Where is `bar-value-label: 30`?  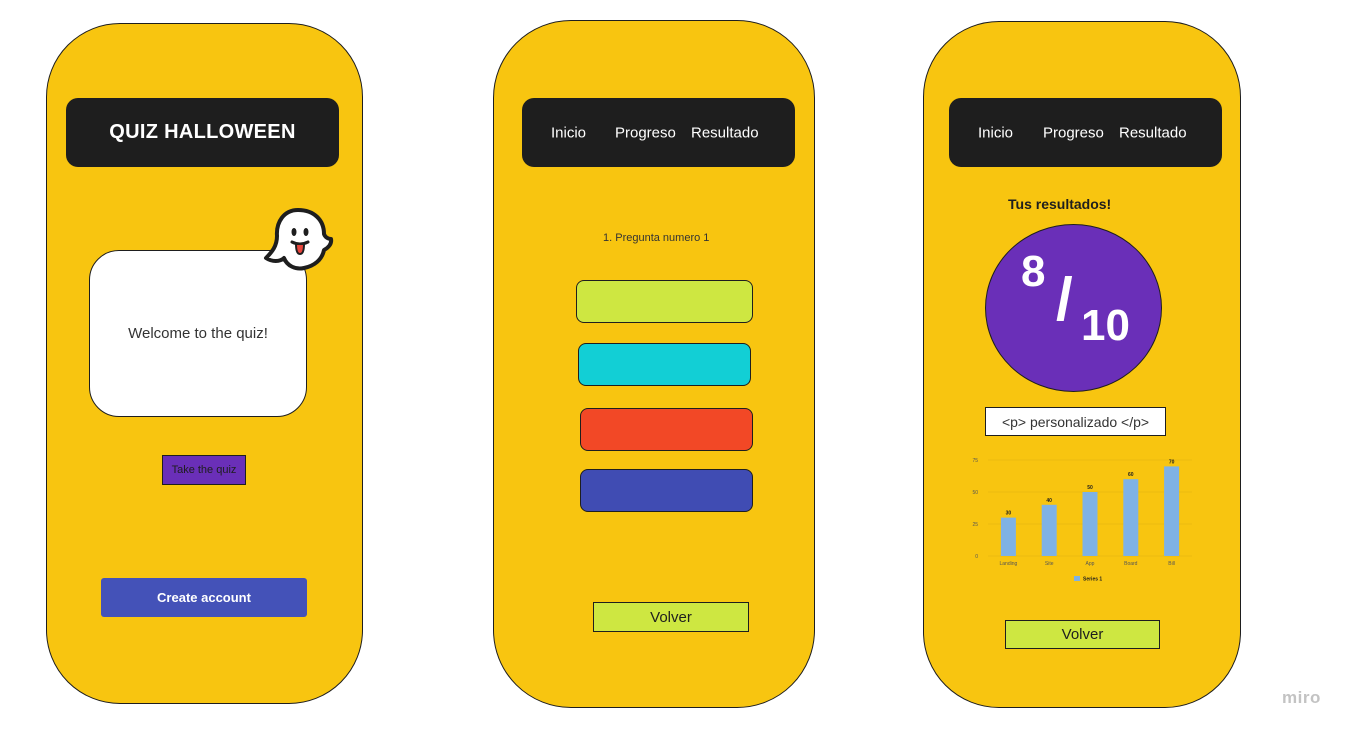
bar-value-label: 30 is located at coordinates (1009, 514).